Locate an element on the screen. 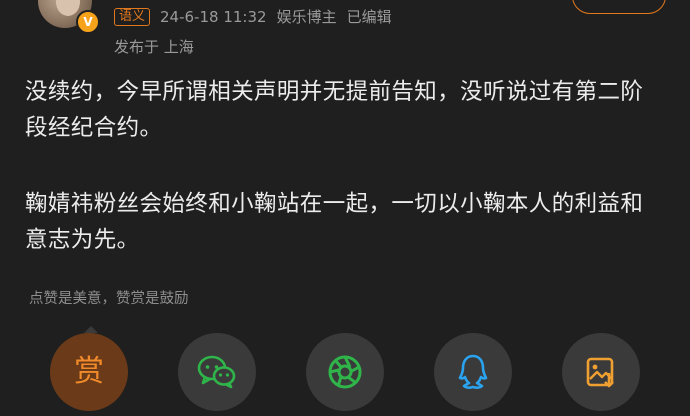 The width and height of the screenshot is (690, 416). follow-button is located at coordinates (619, 7).